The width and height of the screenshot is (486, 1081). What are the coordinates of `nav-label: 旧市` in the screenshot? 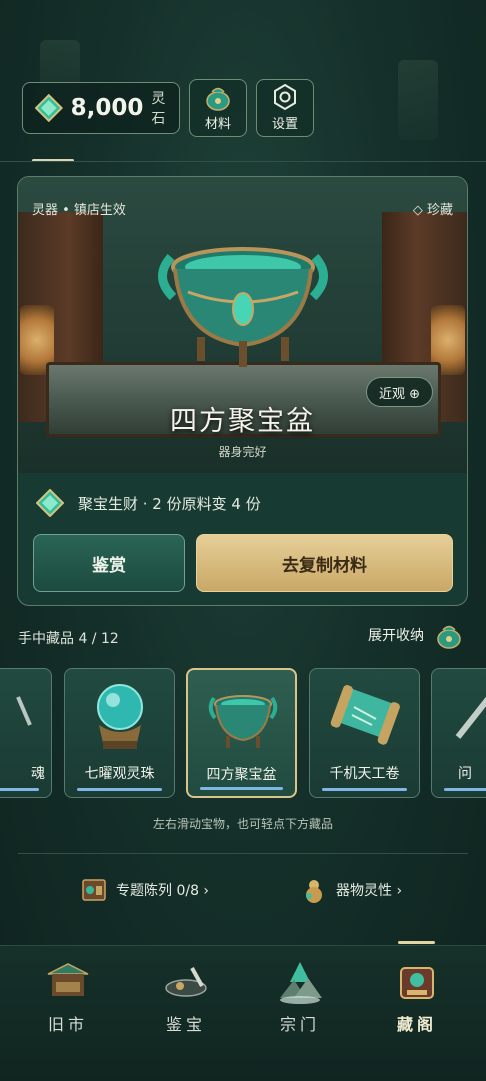 It's located at (67, 1024).